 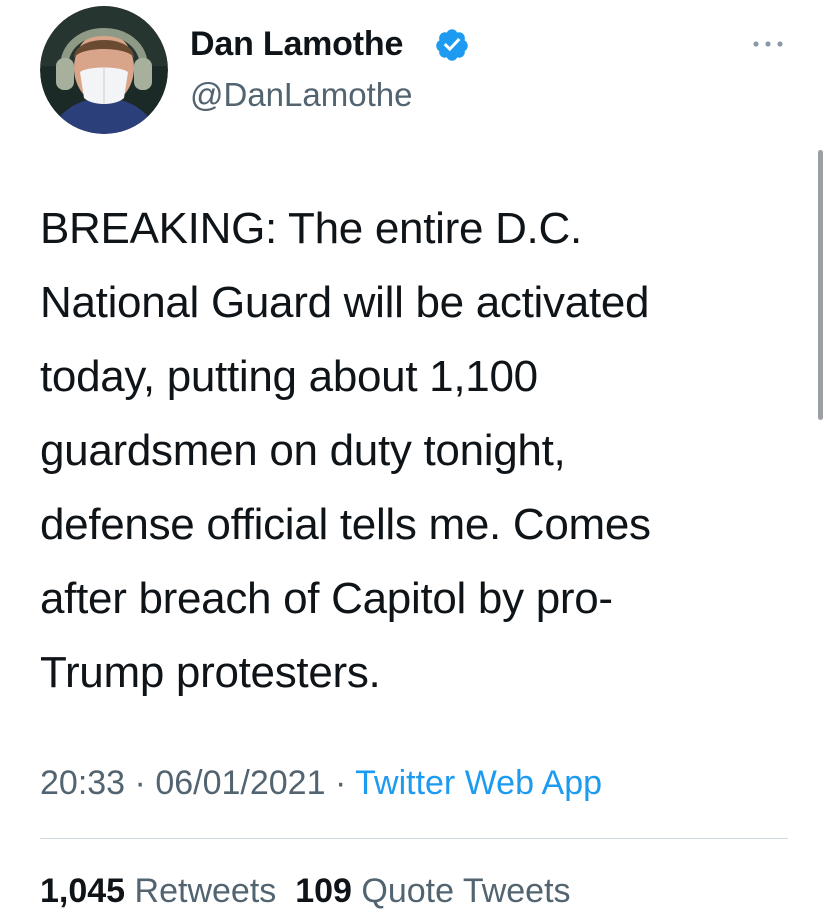 I want to click on quote-tweets-count: 109, so click(x=323, y=891).